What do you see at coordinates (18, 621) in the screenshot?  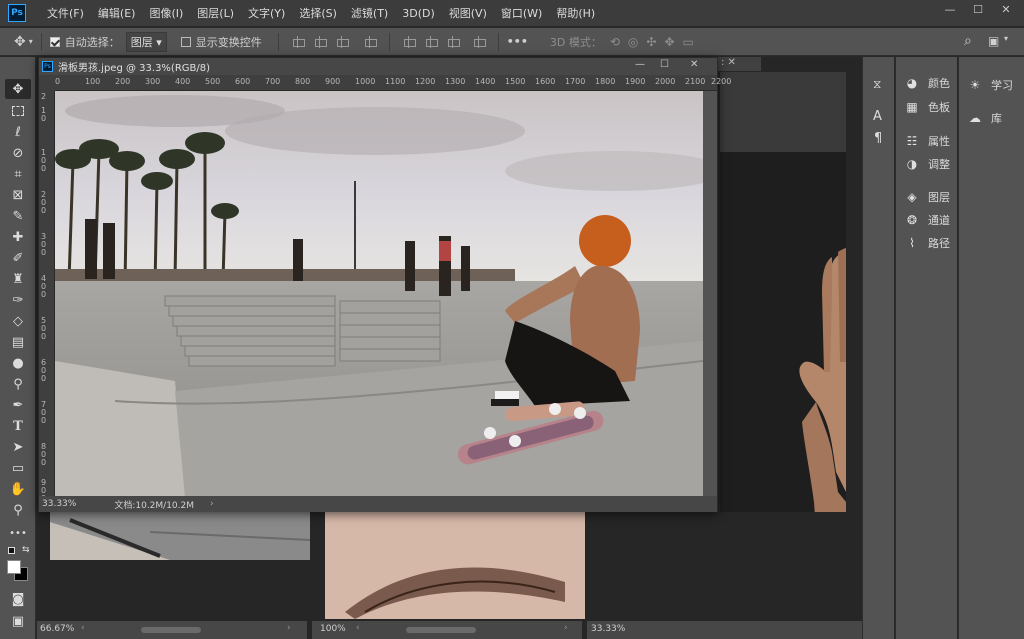 I see `screen-mode-icon: ▣` at bounding box center [18, 621].